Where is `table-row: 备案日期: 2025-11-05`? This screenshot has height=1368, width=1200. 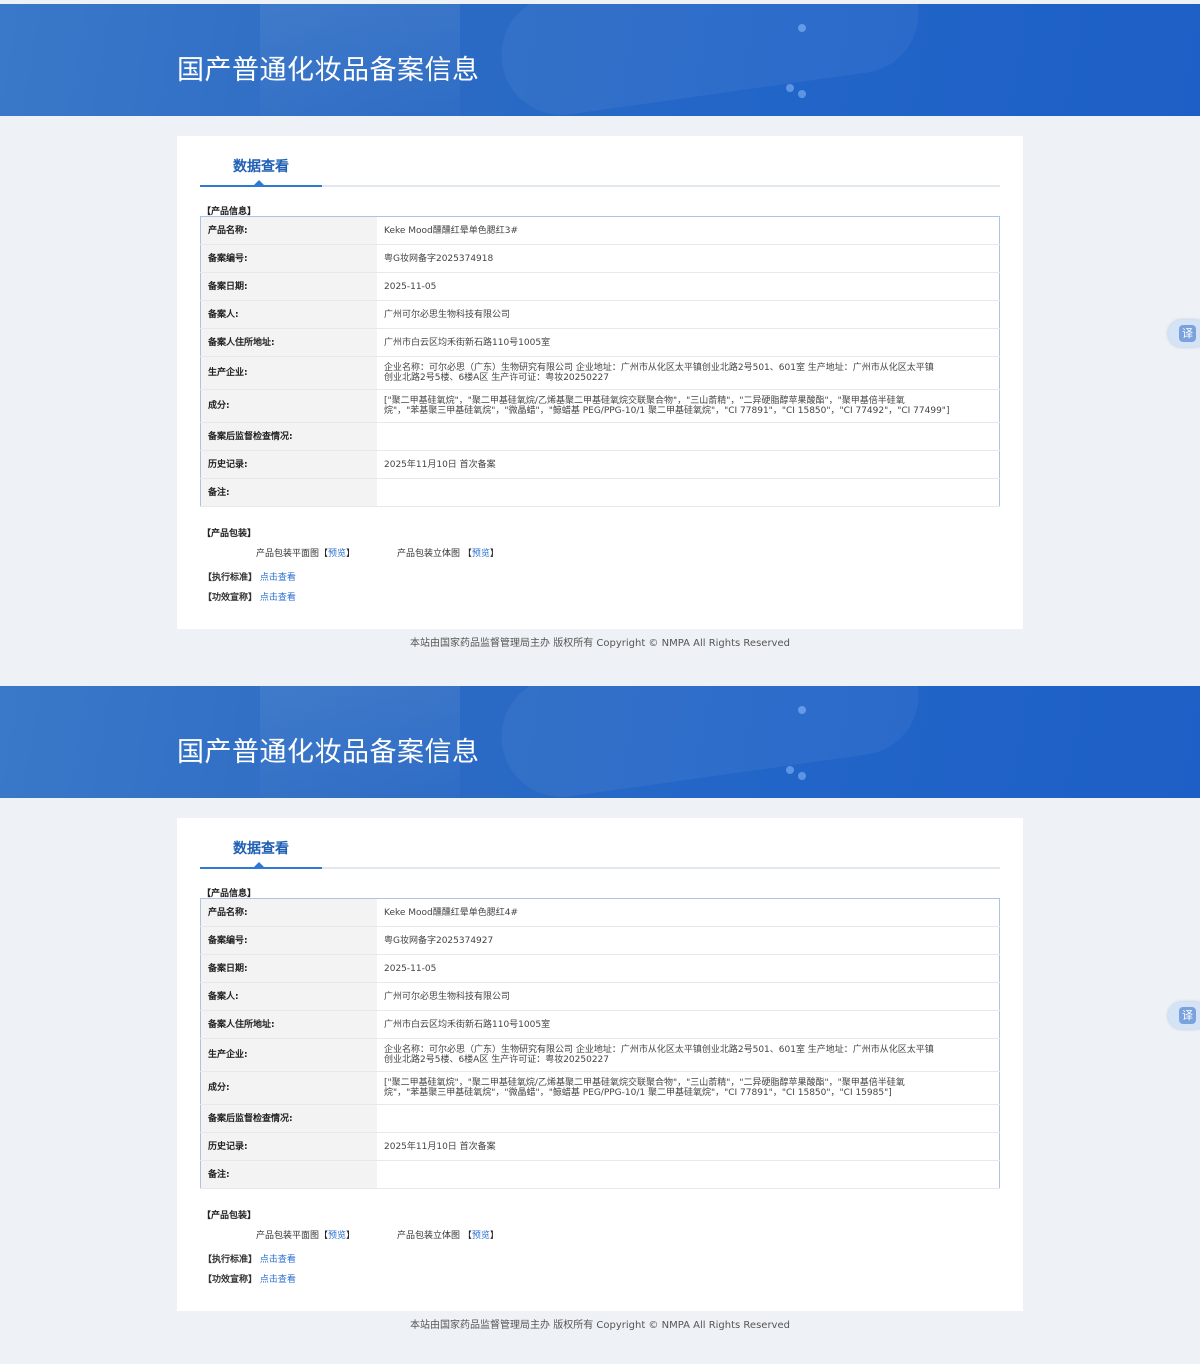 table-row: 备案日期: 2025-11-05 is located at coordinates (600, 286).